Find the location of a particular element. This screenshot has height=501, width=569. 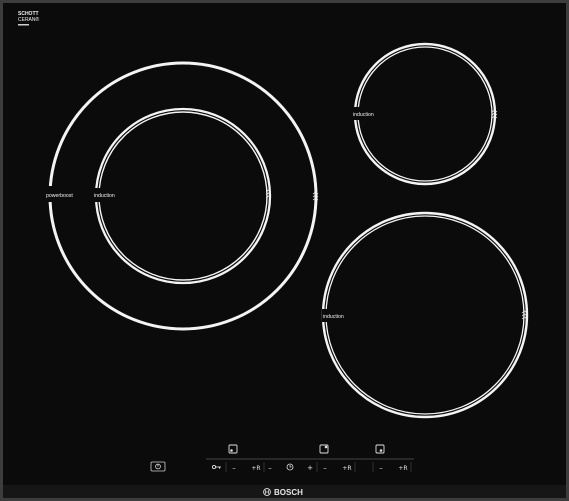

bosch-wordmark: BOSCH is located at coordinates (288, 492).